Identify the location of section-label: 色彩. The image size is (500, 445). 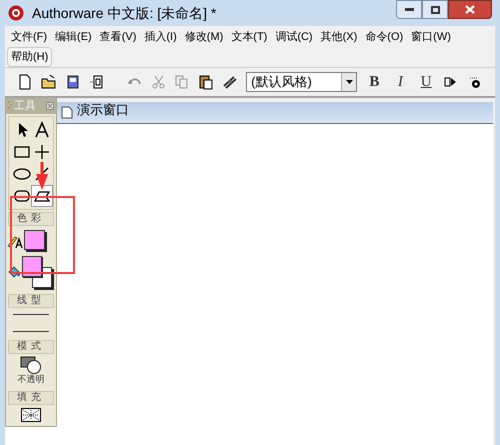
(31, 219).